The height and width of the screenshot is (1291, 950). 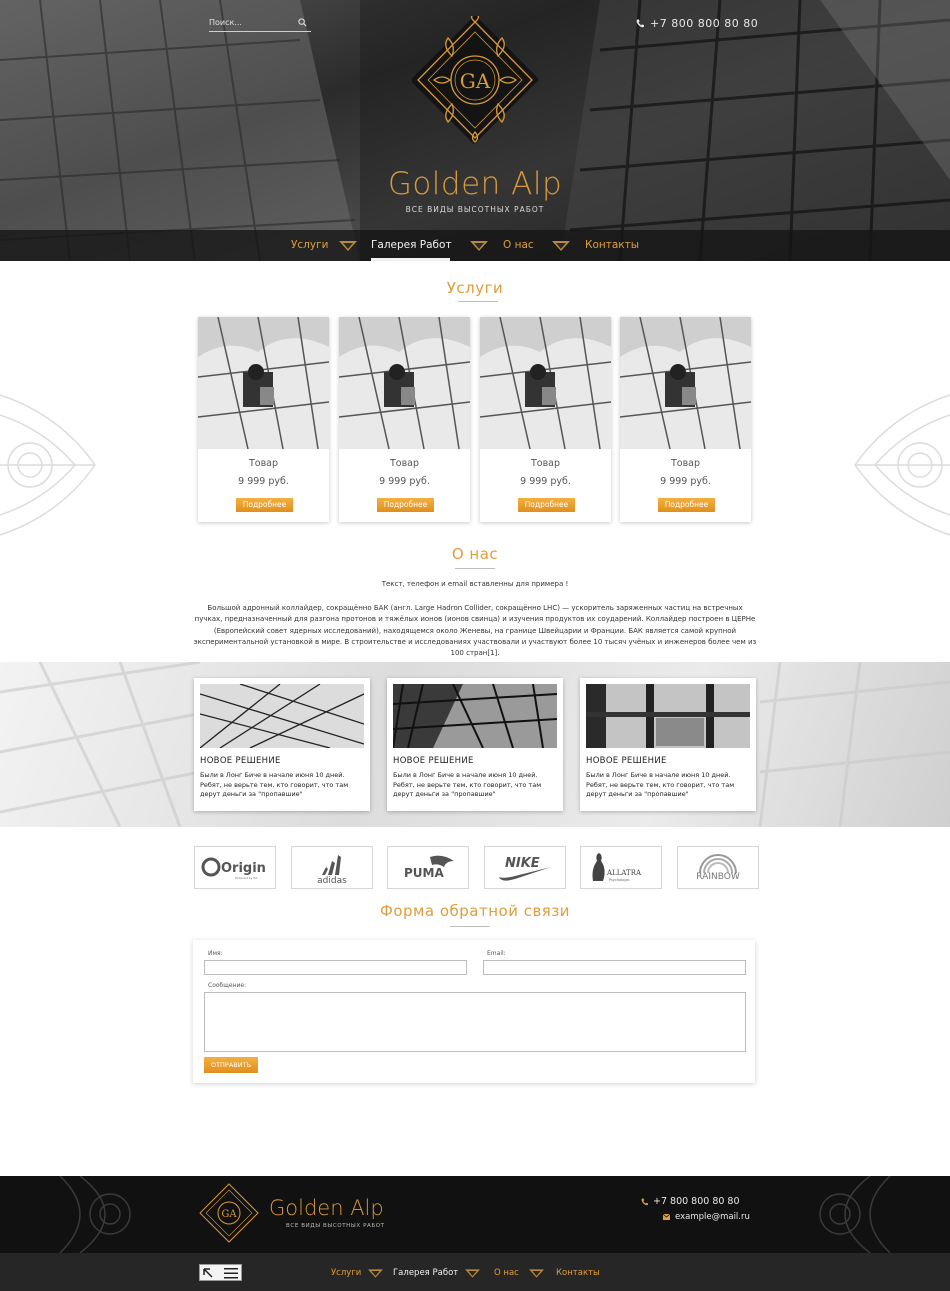 I want to click on nike-logo-icon: NIKE, so click(x=525, y=868).